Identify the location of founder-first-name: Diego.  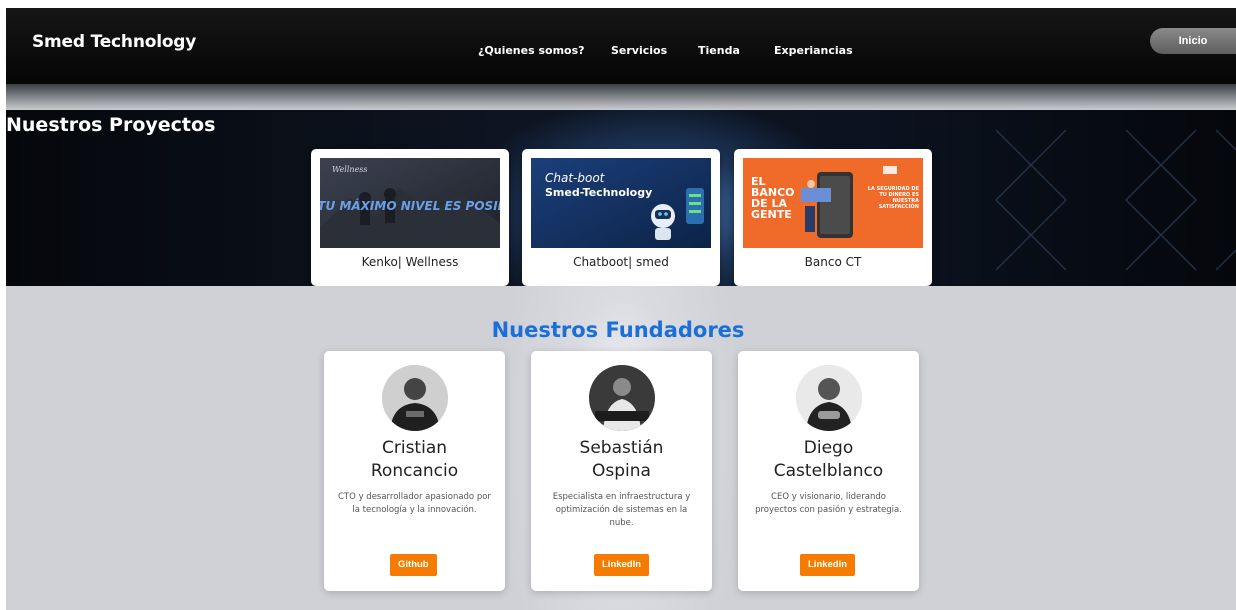
(828, 448).